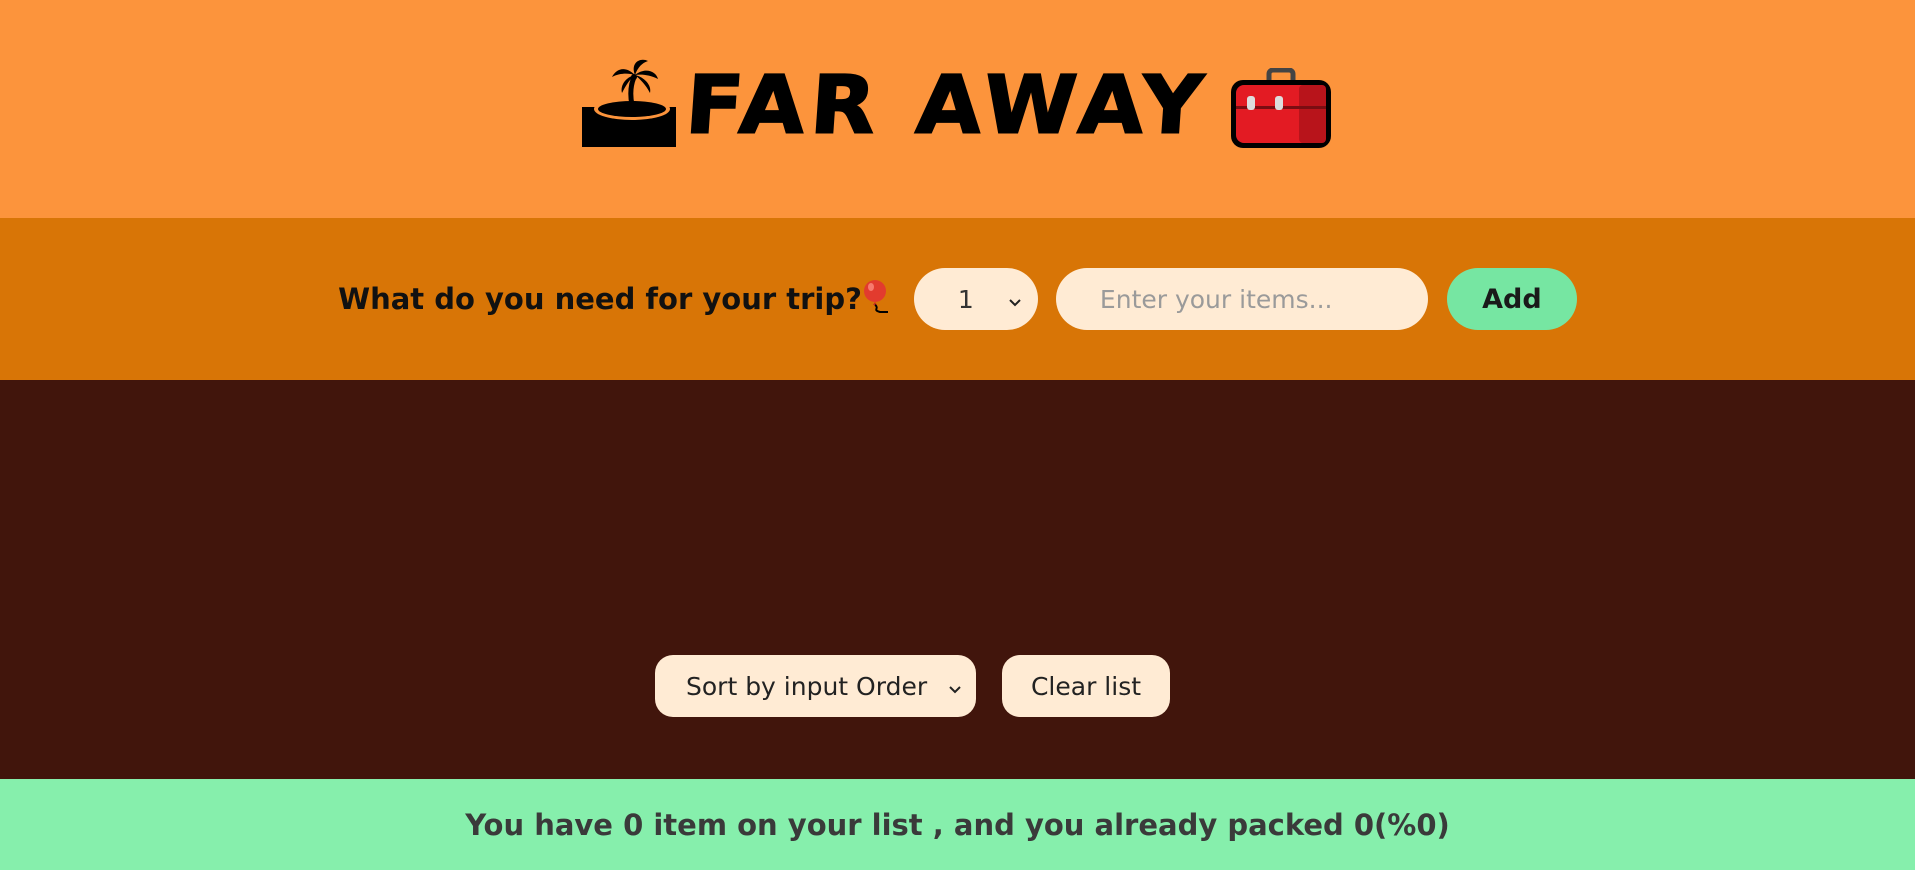 Image resolution: width=1915 pixels, height=870 pixels. I want to click on balloon-icon, so click(877, 299).